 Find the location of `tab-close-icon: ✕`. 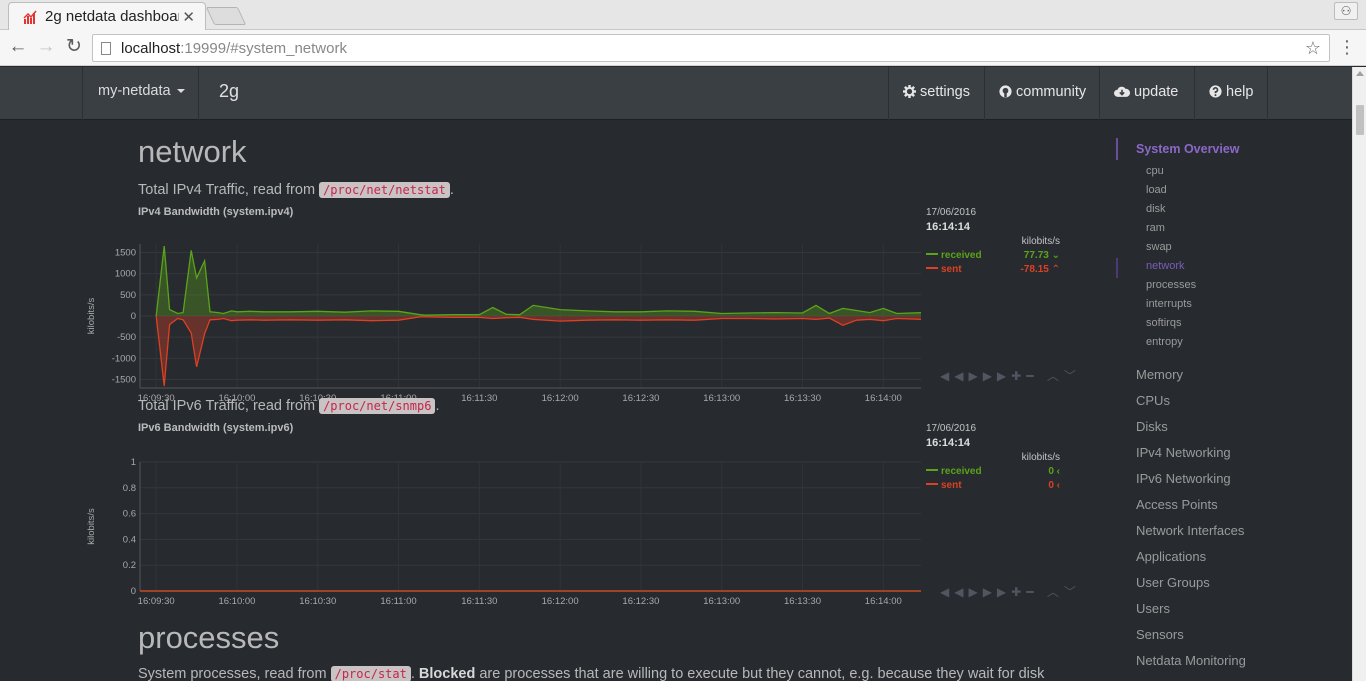

tab-close-icon: ✕ is located at coordinates (188, 17).